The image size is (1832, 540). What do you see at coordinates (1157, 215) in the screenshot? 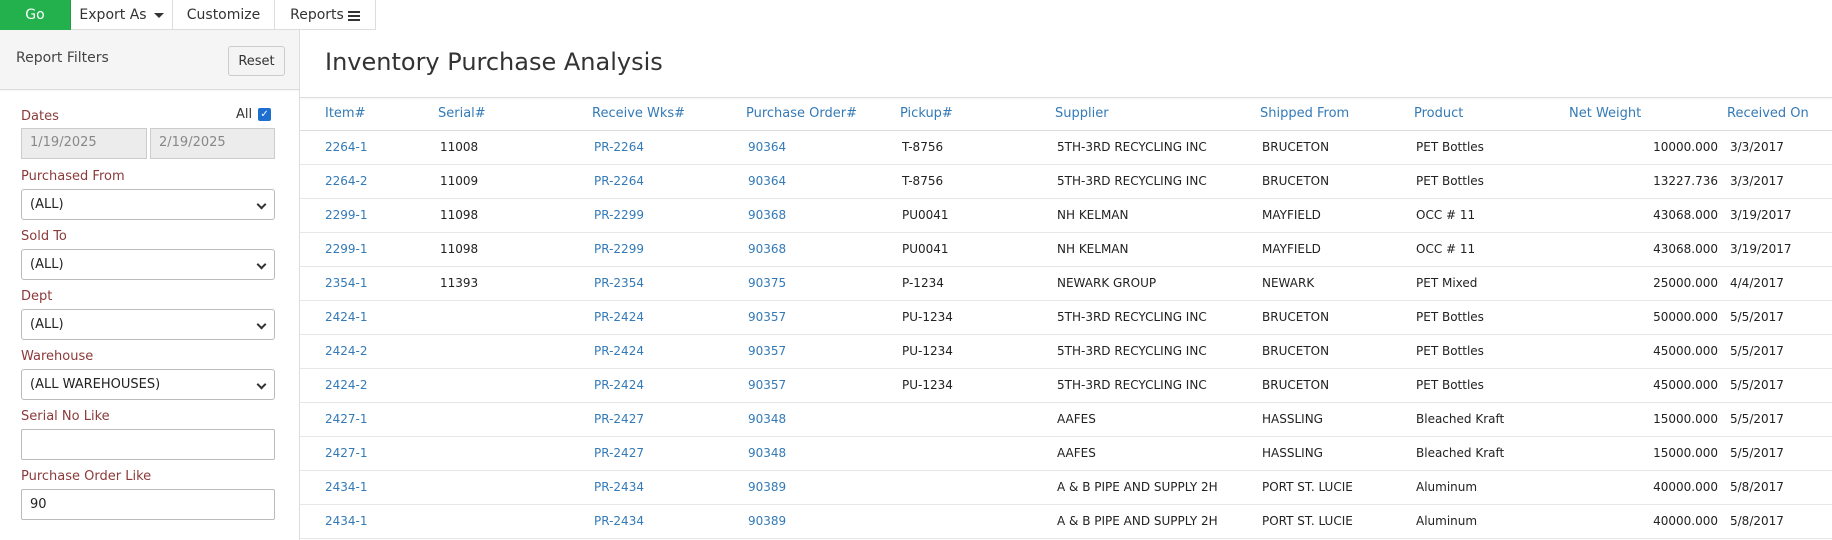
I see `cell-supplier: NH KELMAN` at bounding box center [1157, 215].